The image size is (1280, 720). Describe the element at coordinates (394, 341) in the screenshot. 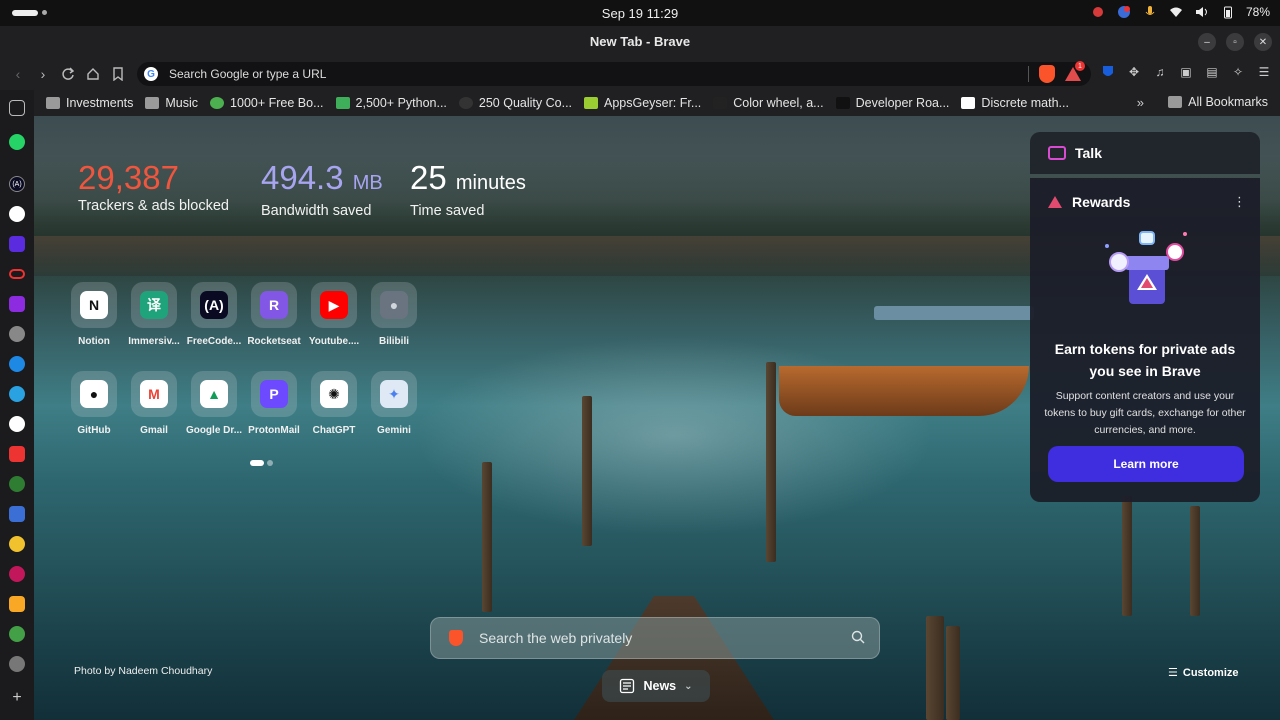

I see `top-site-label: Bilibili` at that location.